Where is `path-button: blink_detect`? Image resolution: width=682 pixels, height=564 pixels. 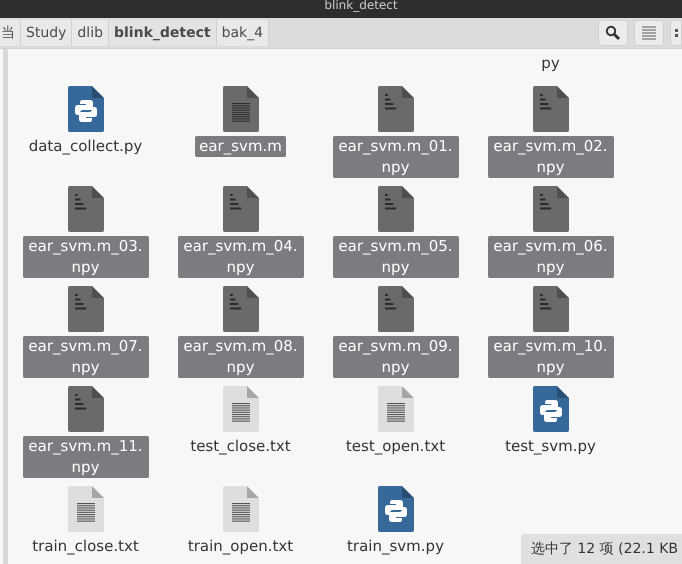
path-button: blink_detect is located at coordinates (162, 33).